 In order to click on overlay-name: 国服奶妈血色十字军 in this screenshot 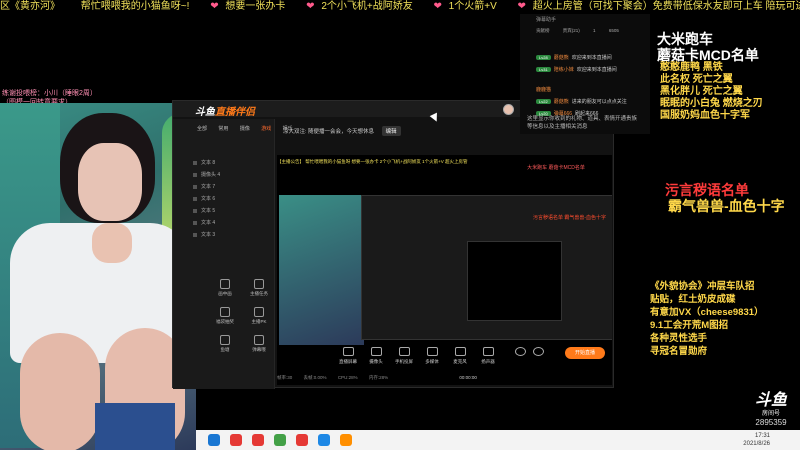, I will do `click(705, 115)`.